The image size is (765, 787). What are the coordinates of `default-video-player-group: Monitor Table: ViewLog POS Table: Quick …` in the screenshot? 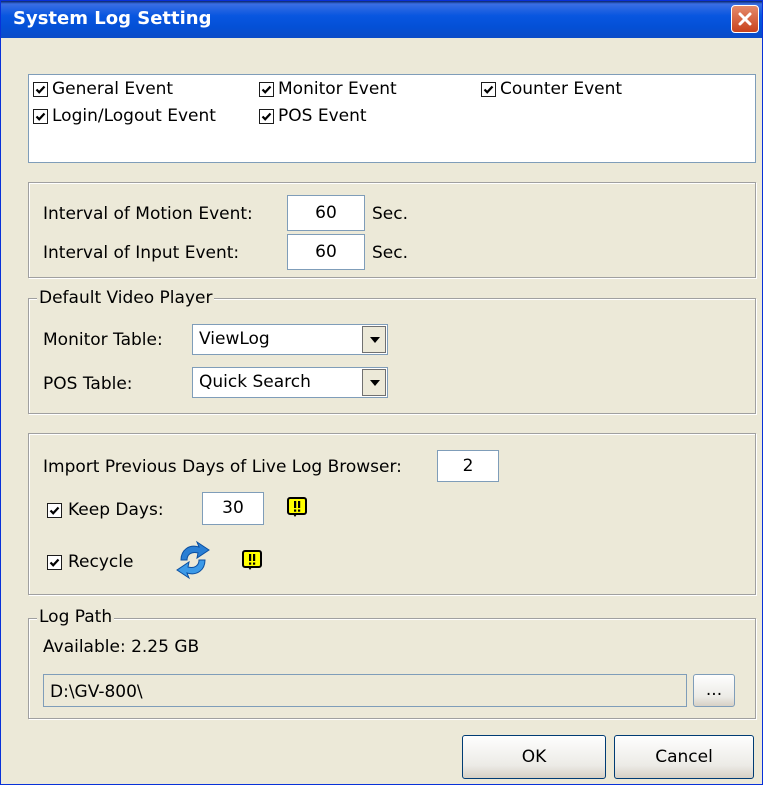 It's located at (392, 356).